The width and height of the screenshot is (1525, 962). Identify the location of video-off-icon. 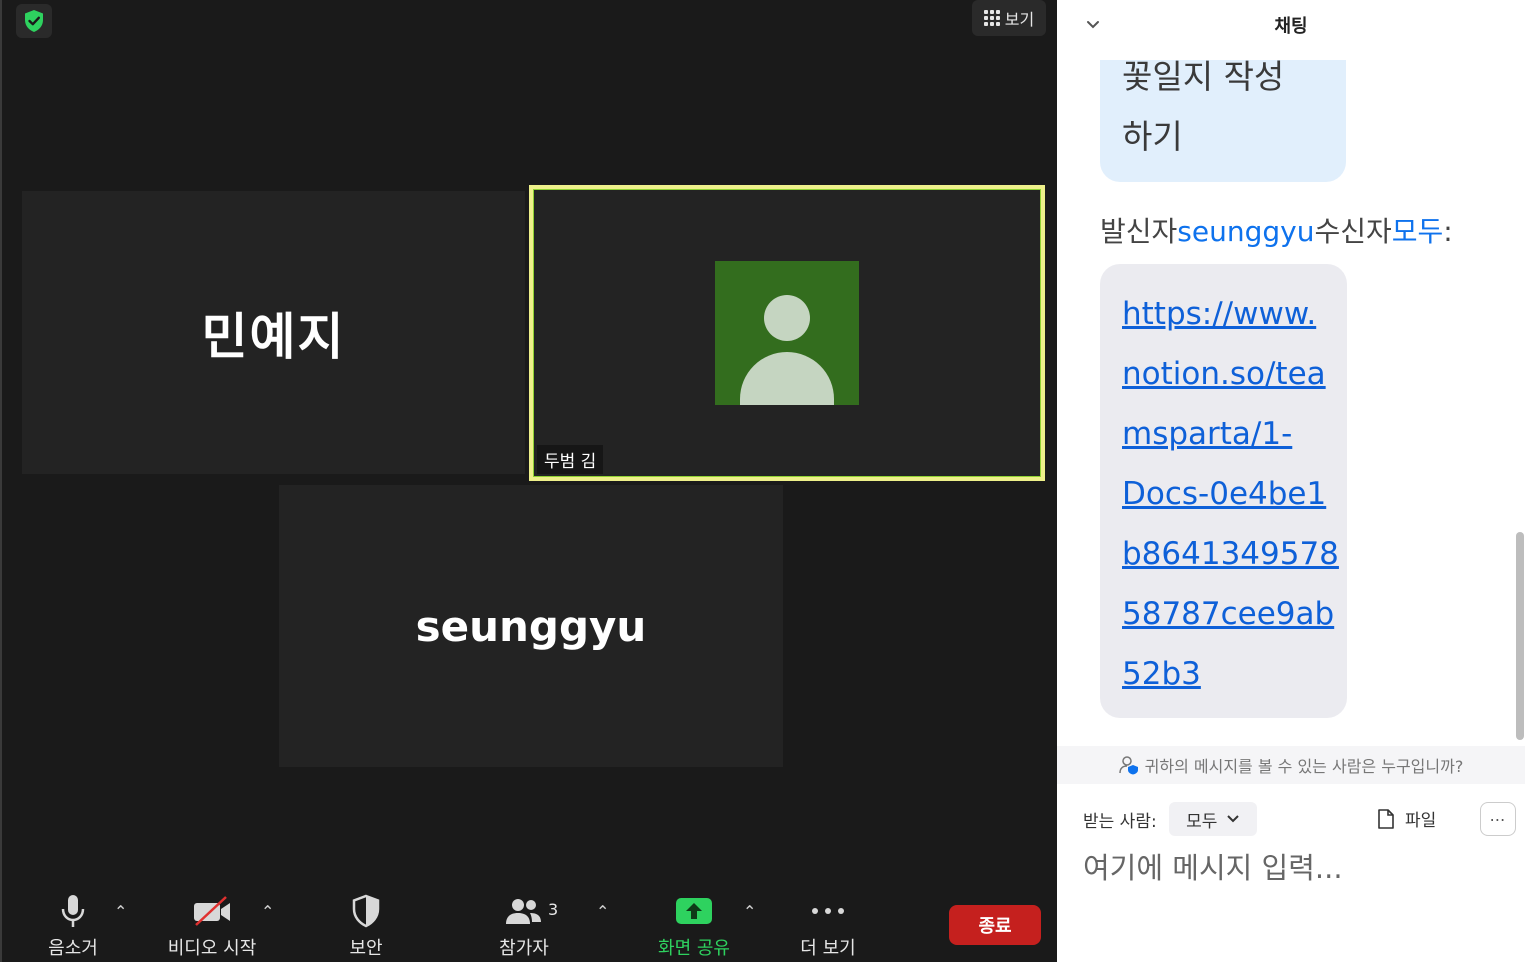
(212, 911).